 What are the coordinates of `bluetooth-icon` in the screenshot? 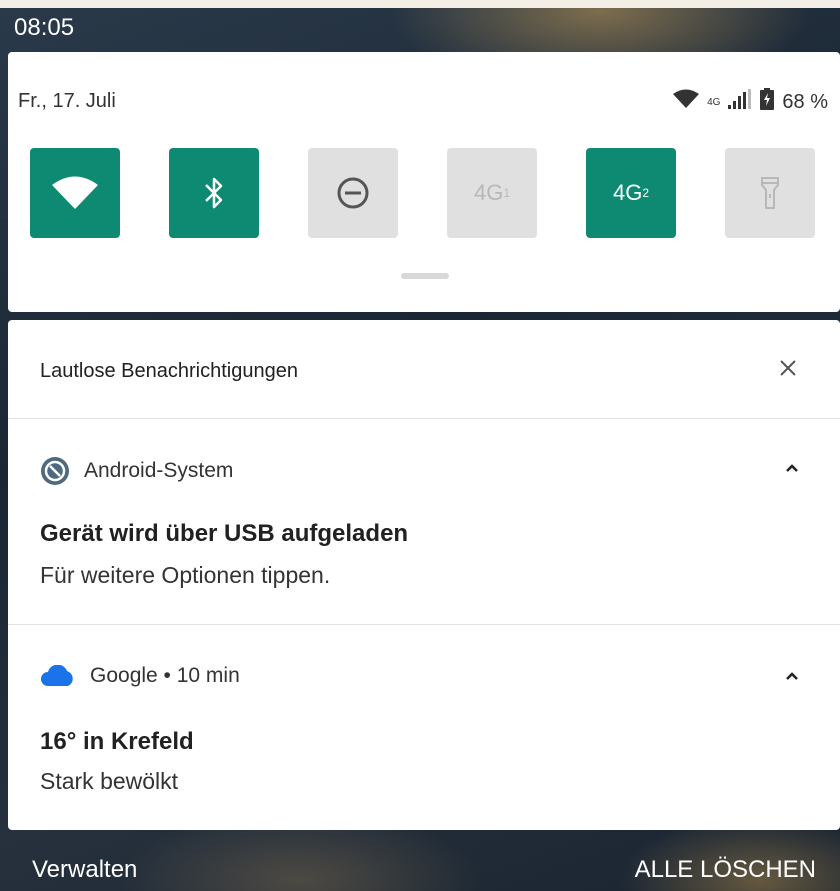 It's located at (214, 193).